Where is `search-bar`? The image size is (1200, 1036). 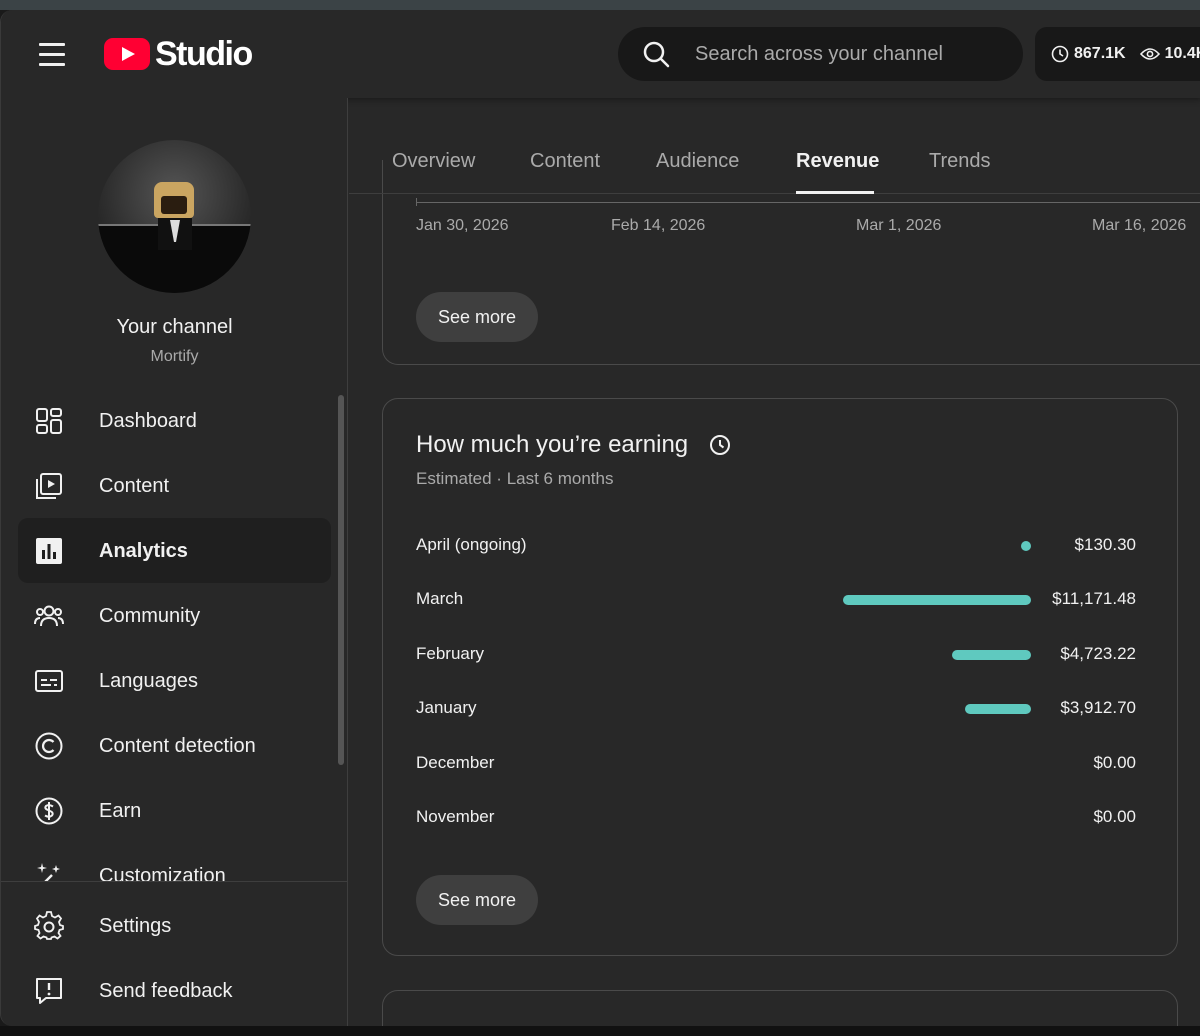
search-bar is located at coordinates (820, 54).